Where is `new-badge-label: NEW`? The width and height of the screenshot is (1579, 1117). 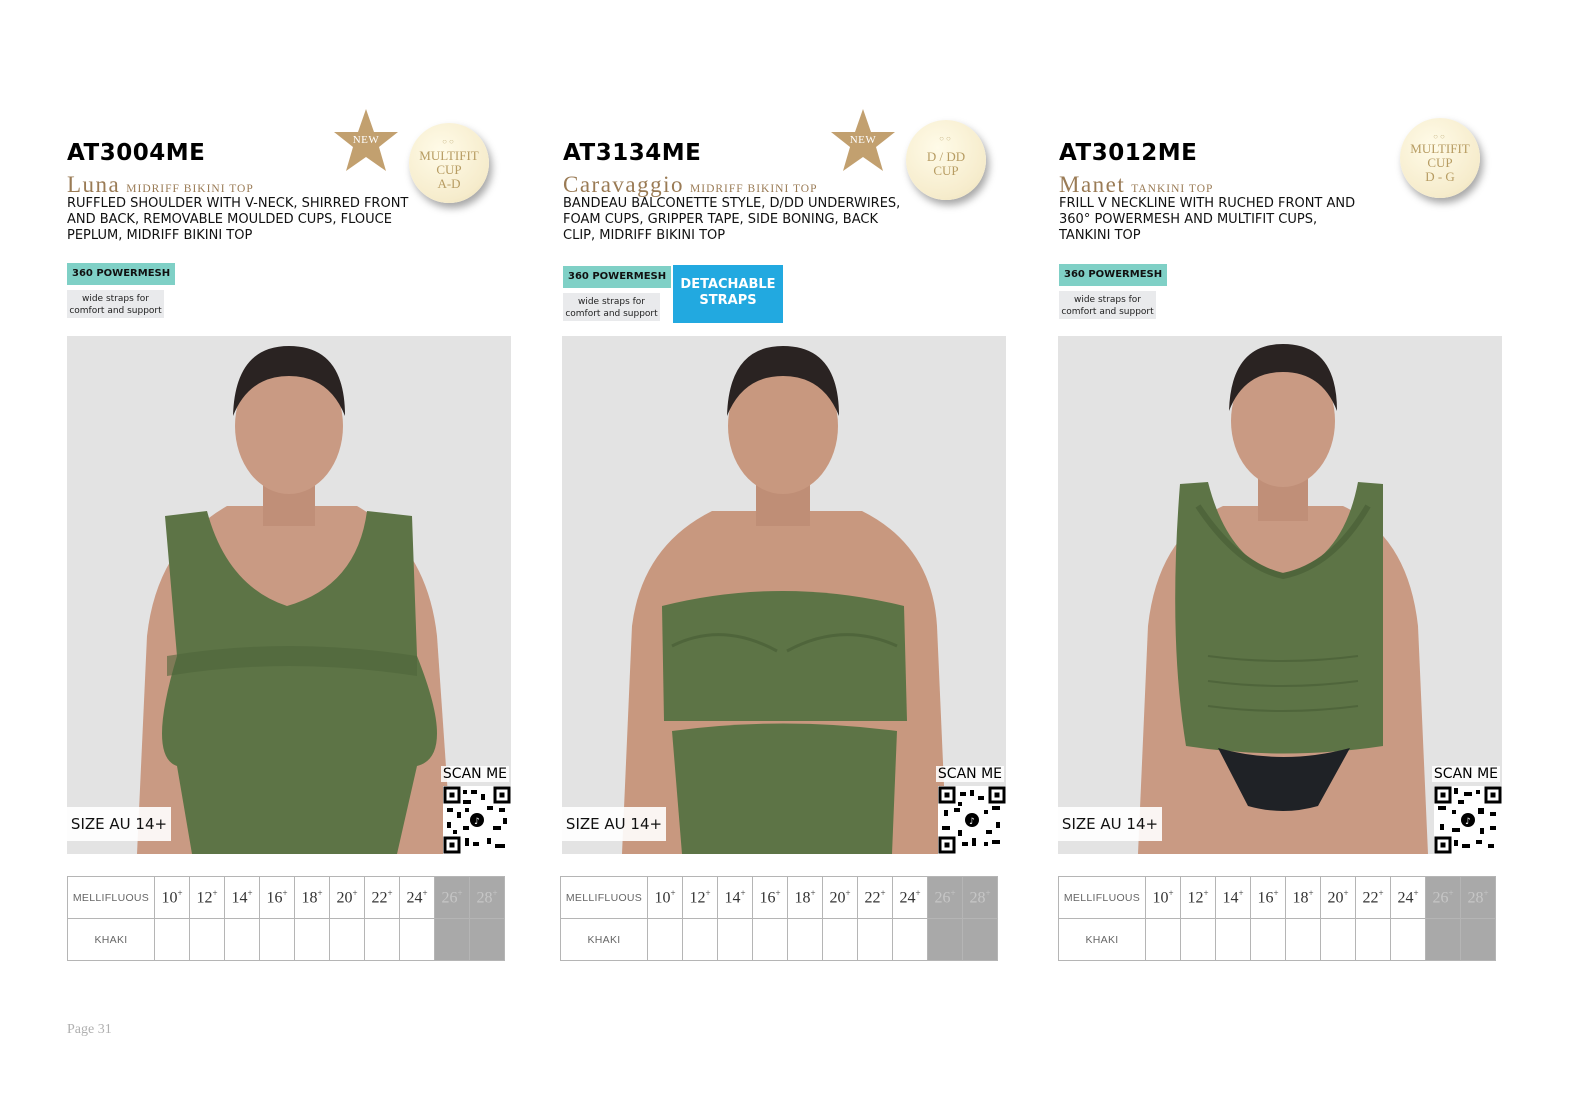 new-badge-label: NEW is located at coordinates (863, 140).